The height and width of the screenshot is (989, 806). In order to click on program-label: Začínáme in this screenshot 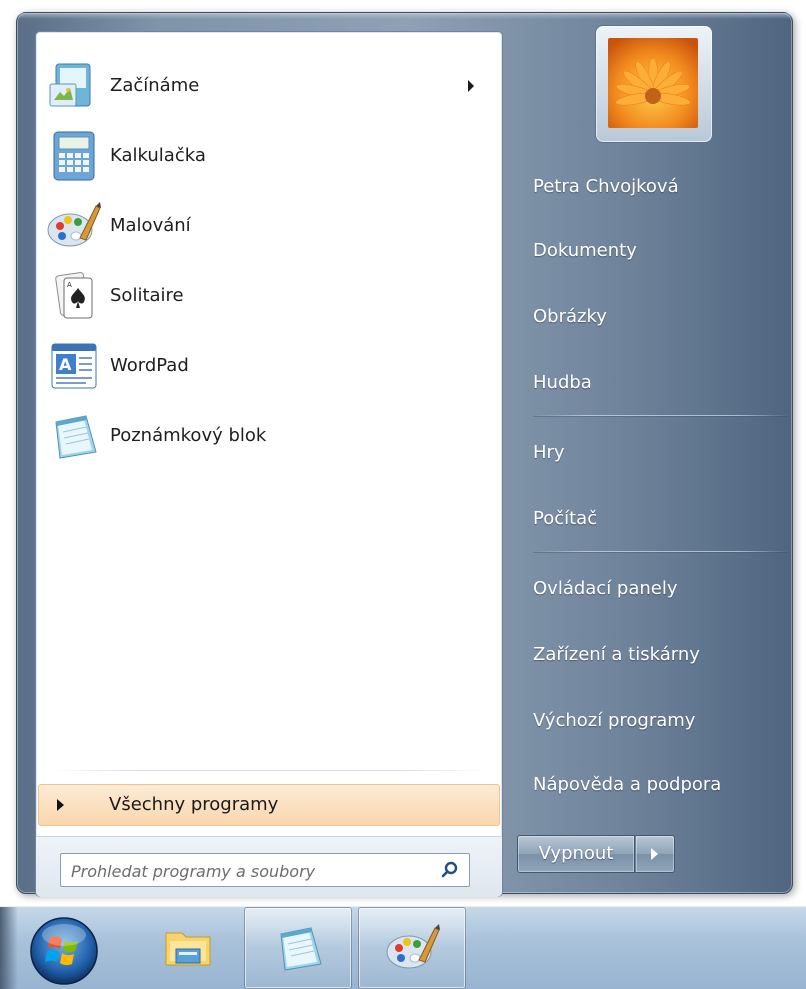, I will do `click(155, 85)`.